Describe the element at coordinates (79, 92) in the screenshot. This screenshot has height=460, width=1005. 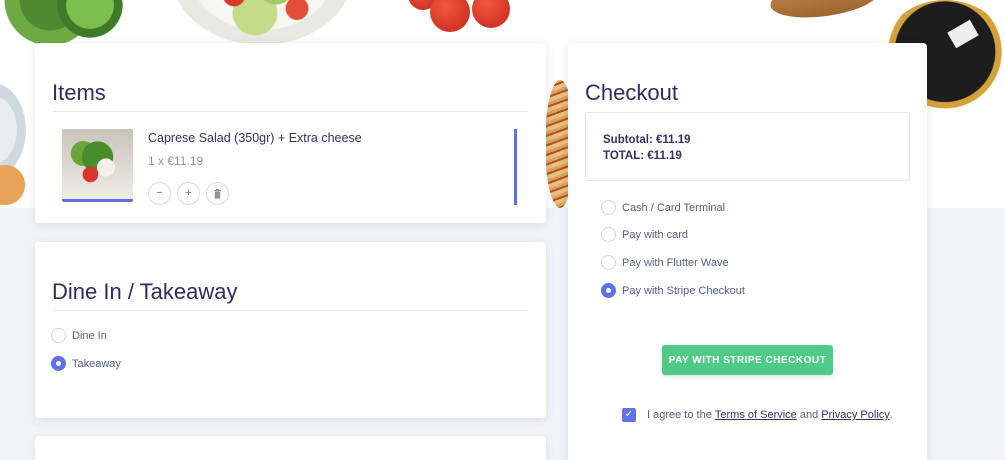
I see `items-title: Items` at that location.